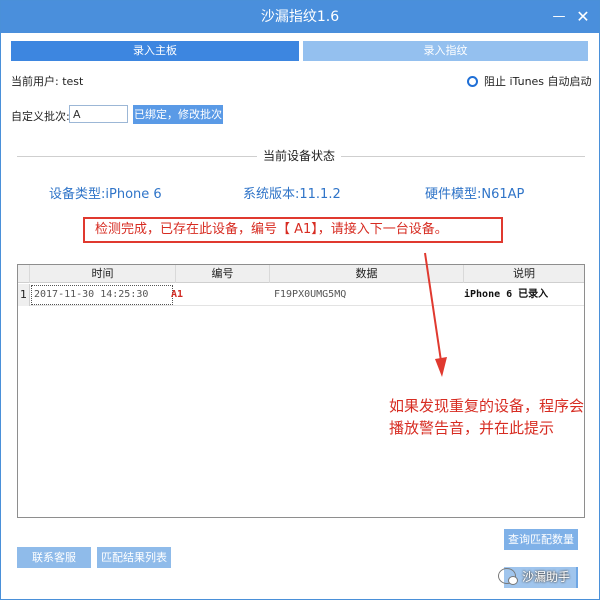 Image resolution: width=600 pixels, height=600 pixels. What do you see at coordinates (47, 81) in the screenshot?
I see `current-user-label: 当前用户: test` at bounding box center [47, 81].